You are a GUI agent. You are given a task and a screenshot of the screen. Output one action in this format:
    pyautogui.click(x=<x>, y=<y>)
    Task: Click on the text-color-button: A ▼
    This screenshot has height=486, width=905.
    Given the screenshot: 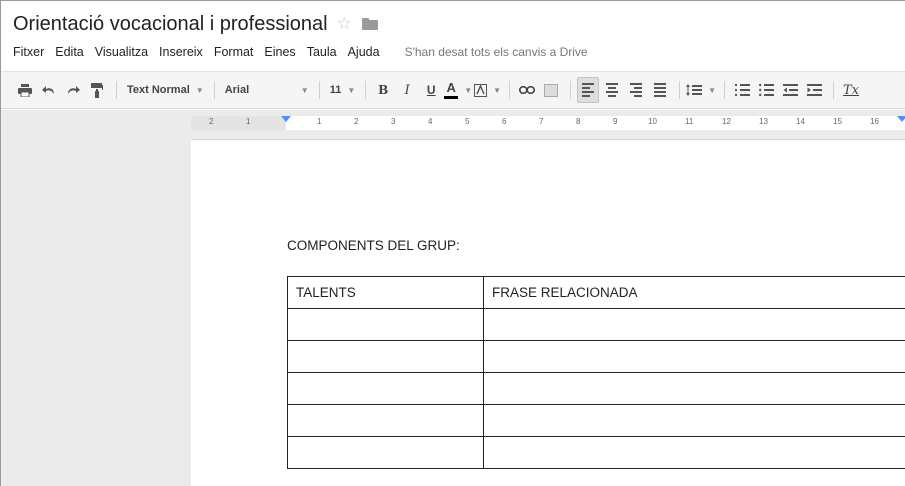 What is the action you would take?
    pyautogui.click(x=458, y=90)
    